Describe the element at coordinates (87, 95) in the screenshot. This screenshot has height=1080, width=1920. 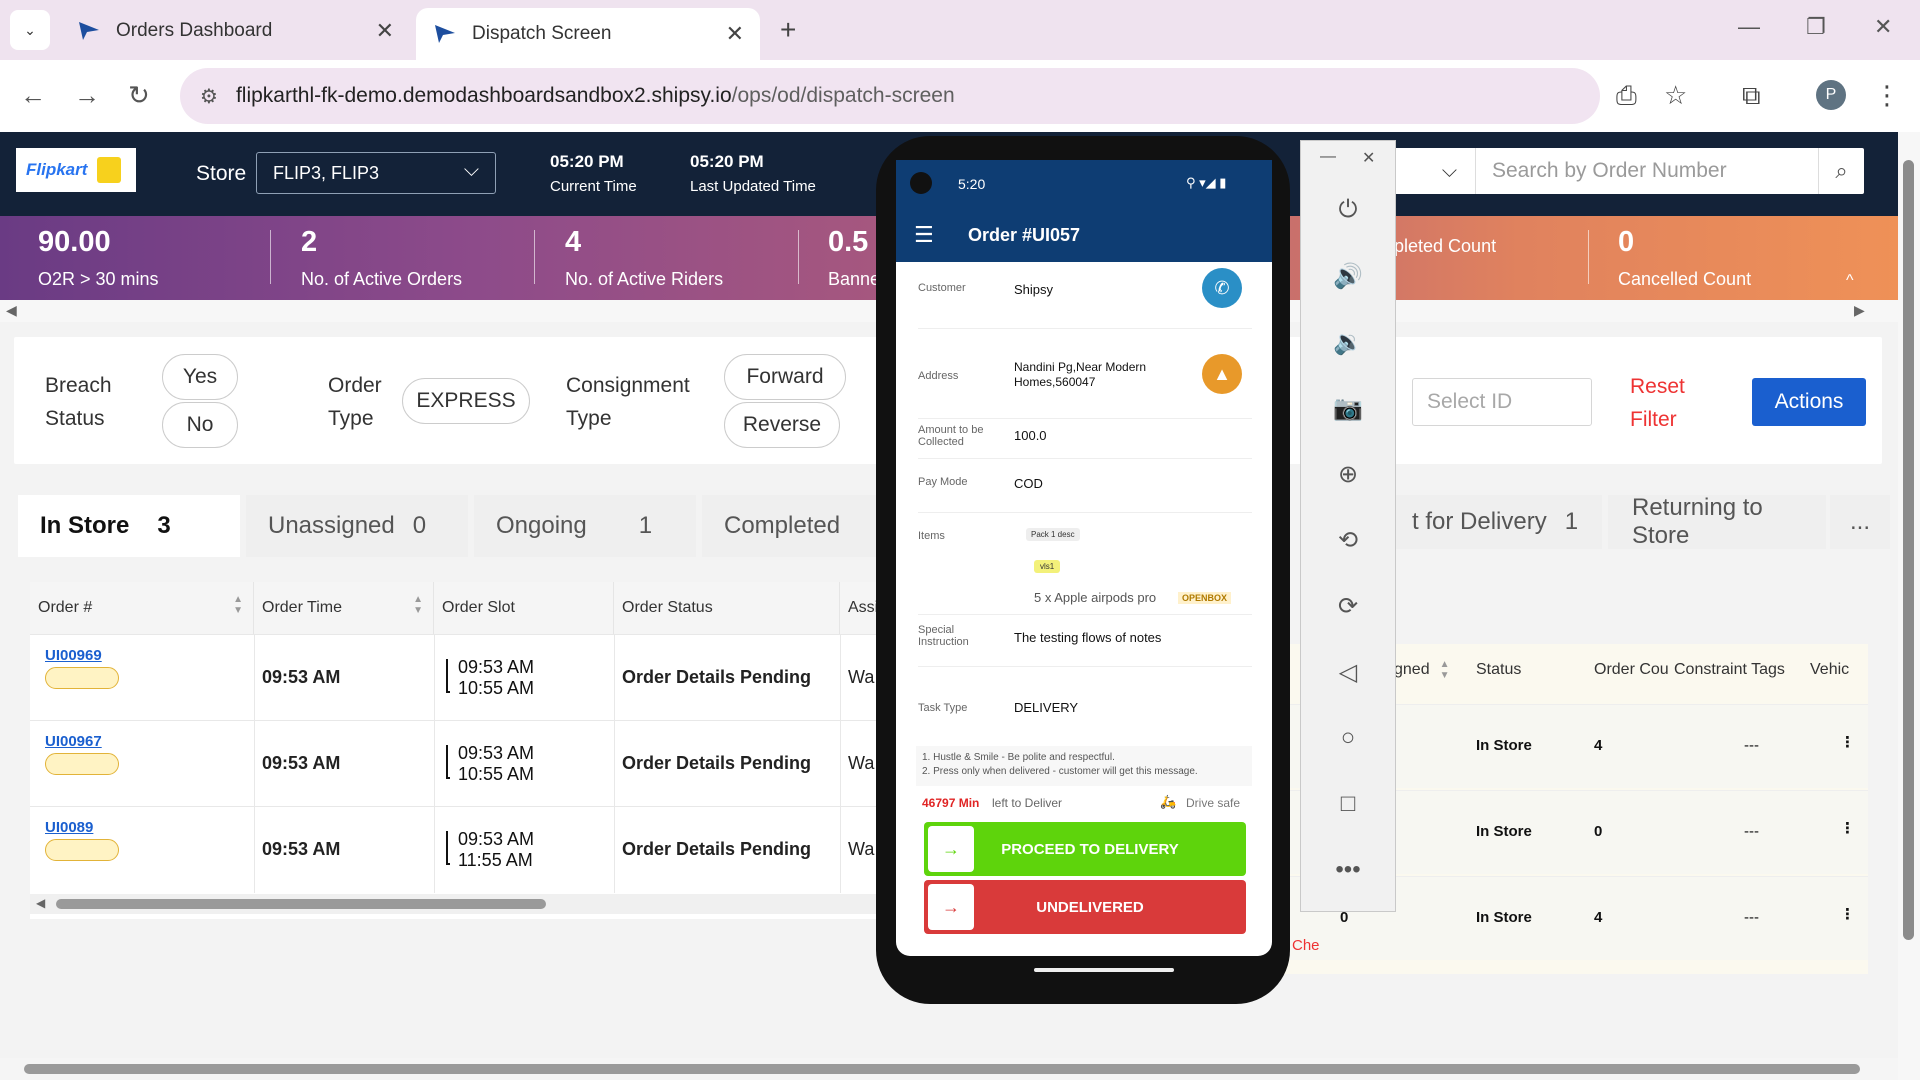
I see `forward-icon: →` at that location.